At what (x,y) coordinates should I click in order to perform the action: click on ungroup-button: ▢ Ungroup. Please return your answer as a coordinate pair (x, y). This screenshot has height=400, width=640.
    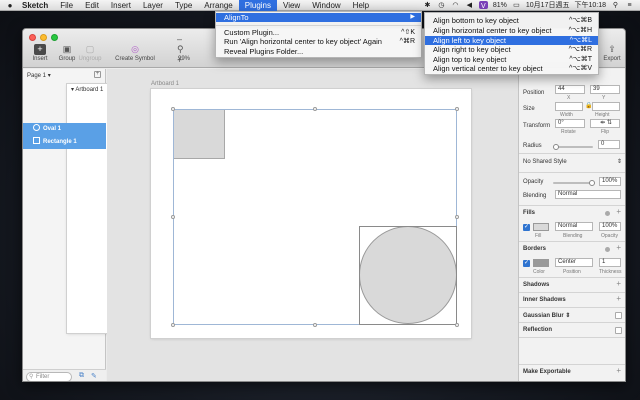
    Looking at the image, I should click on (90, 53).